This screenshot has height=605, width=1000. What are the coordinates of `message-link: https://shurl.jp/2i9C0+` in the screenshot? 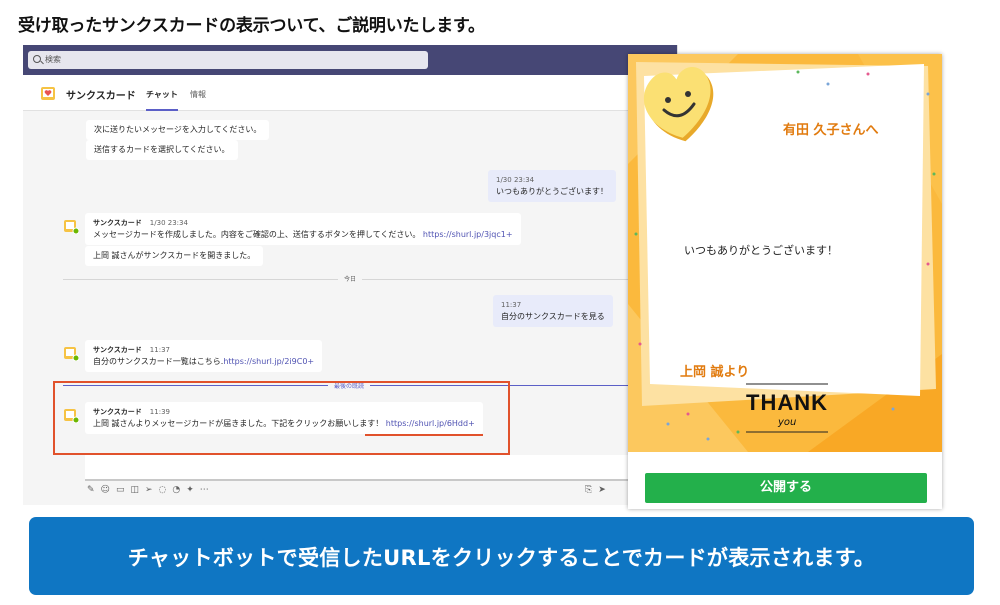 It's located at (268, 361).